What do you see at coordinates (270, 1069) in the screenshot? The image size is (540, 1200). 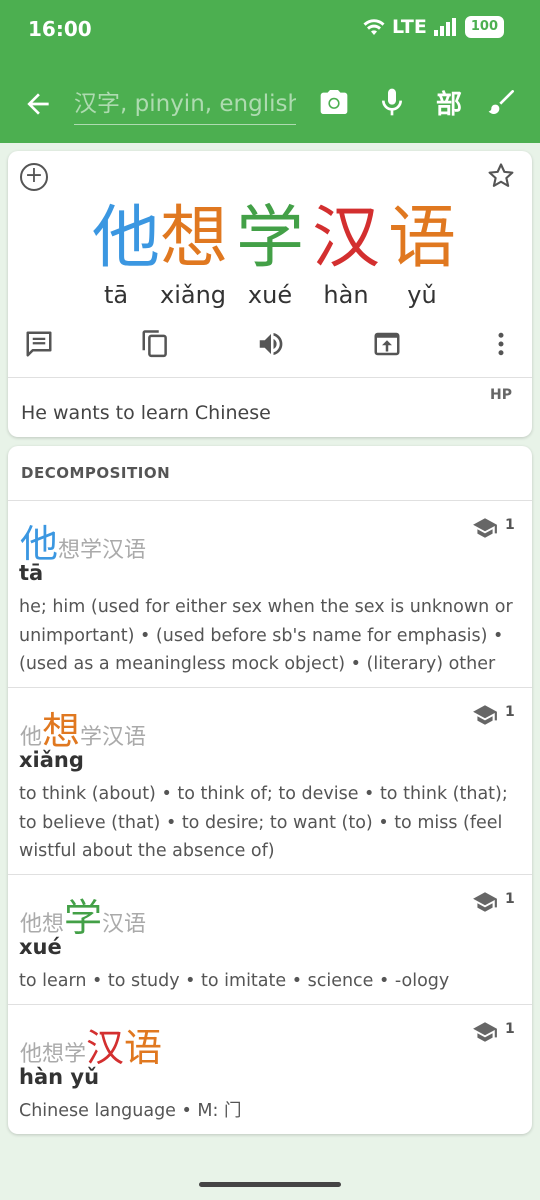 I see `decomposition-entry: 他想学汉语 1 hàn yǔ Chinese language • M: 门` at bounding box center [270, 1069].